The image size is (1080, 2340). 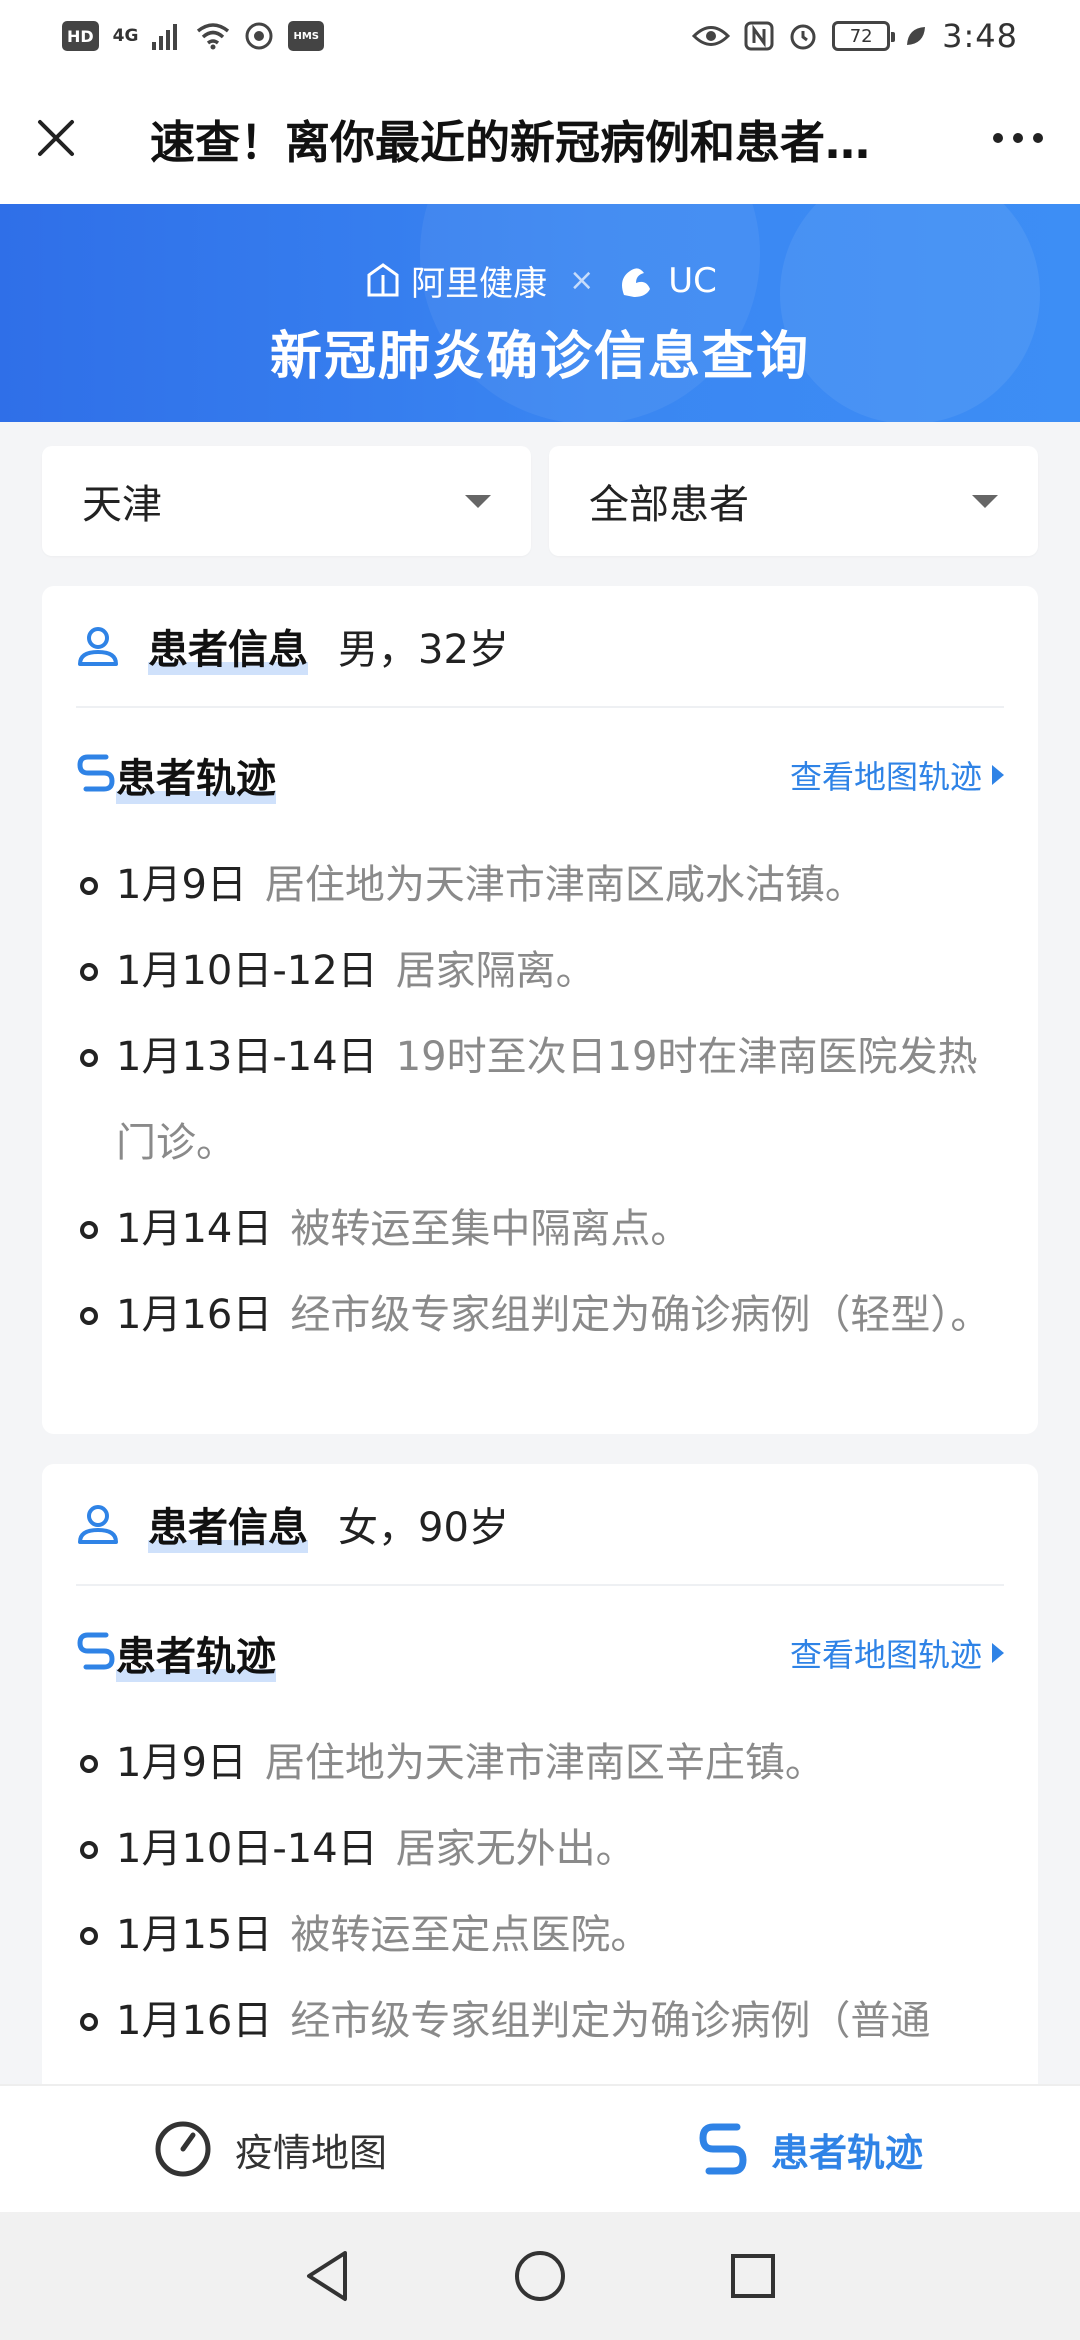 I want to click on event-desc: 经市级专家组判定为确诊病例（轻型）。, so click(x=640, y=1315).